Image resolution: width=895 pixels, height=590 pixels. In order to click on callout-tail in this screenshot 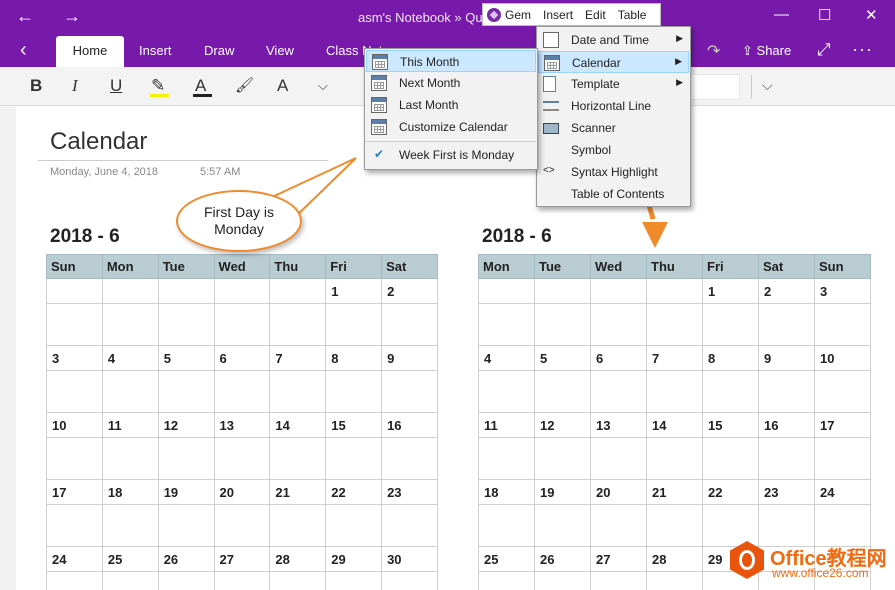, I will do `click(312, 190)`.